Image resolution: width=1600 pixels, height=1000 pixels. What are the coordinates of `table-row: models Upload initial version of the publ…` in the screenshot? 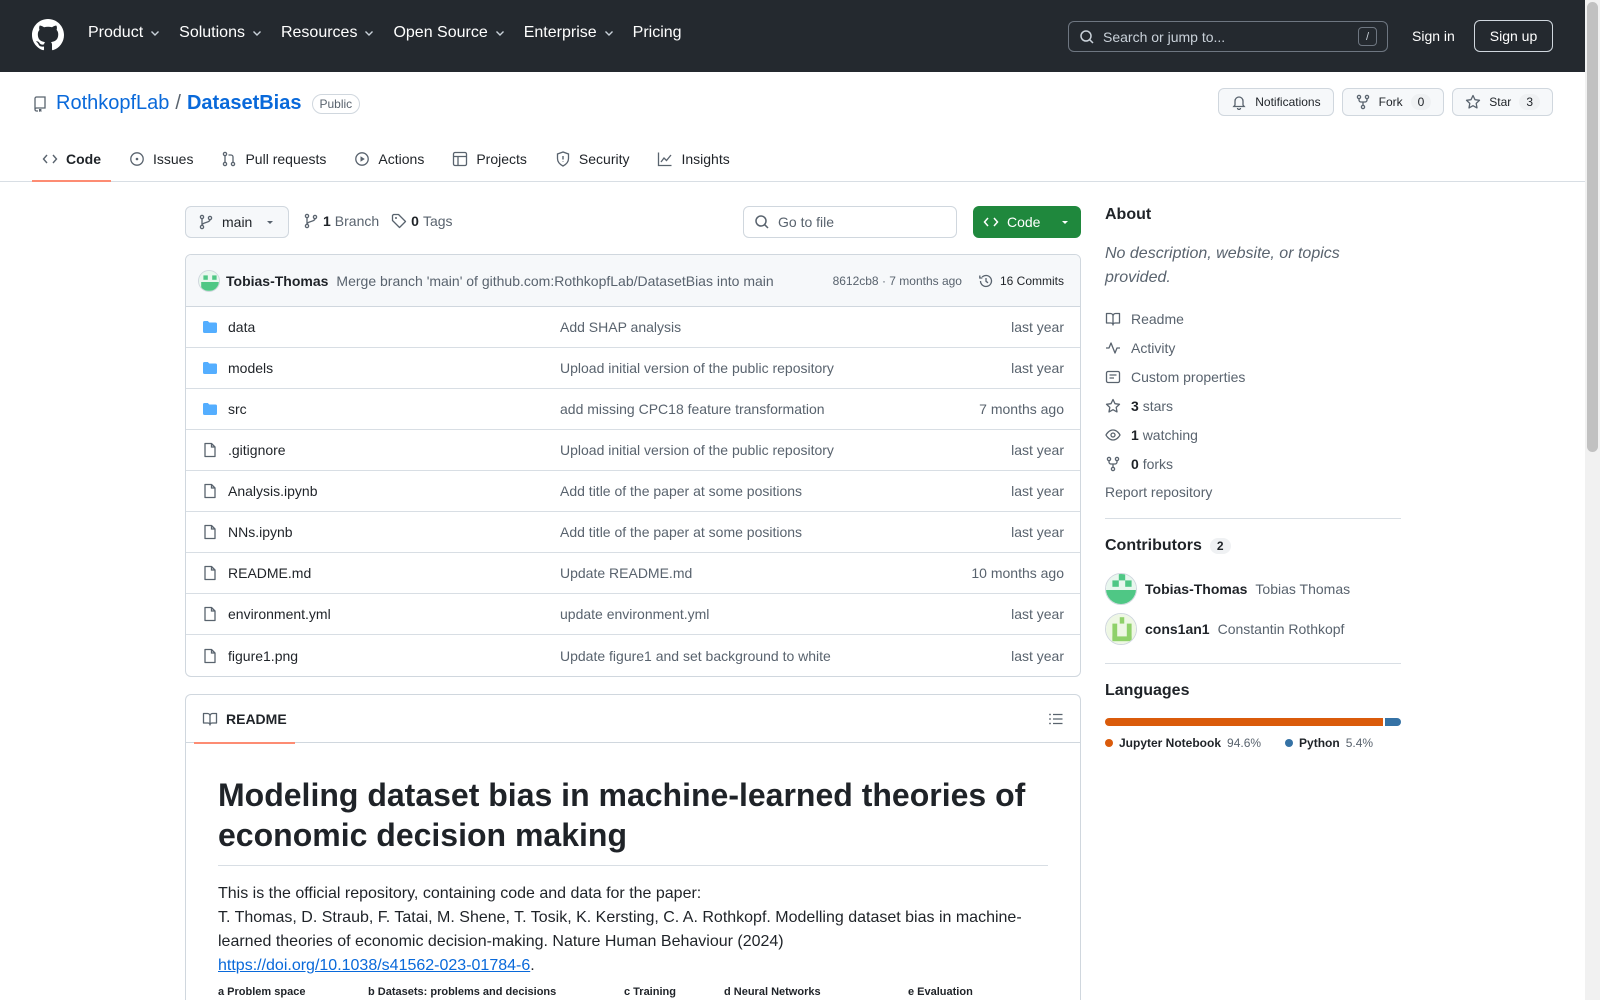 It's located at (633, 368).